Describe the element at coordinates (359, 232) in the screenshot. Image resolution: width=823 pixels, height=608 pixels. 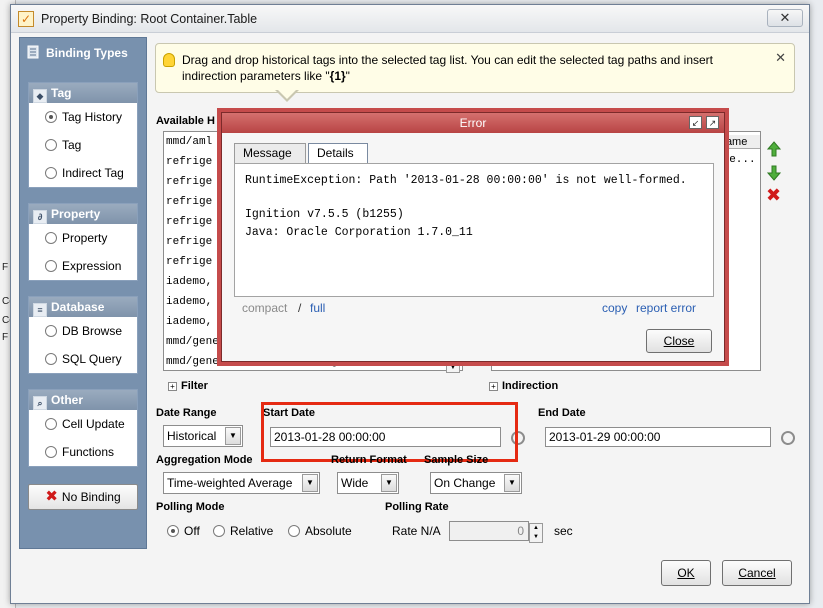
I see `java-line: Java: Oracle Corporation 1.7.0_11` at that location.